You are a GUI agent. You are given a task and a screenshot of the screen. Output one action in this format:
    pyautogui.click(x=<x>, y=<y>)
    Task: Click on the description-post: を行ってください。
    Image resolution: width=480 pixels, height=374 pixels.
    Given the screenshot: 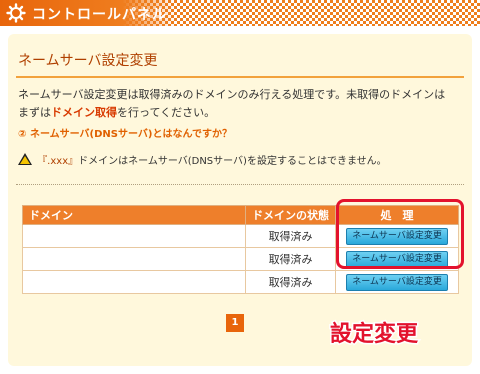 What is the action you would take?
    pyautogui.click(x=166, y=112)
    